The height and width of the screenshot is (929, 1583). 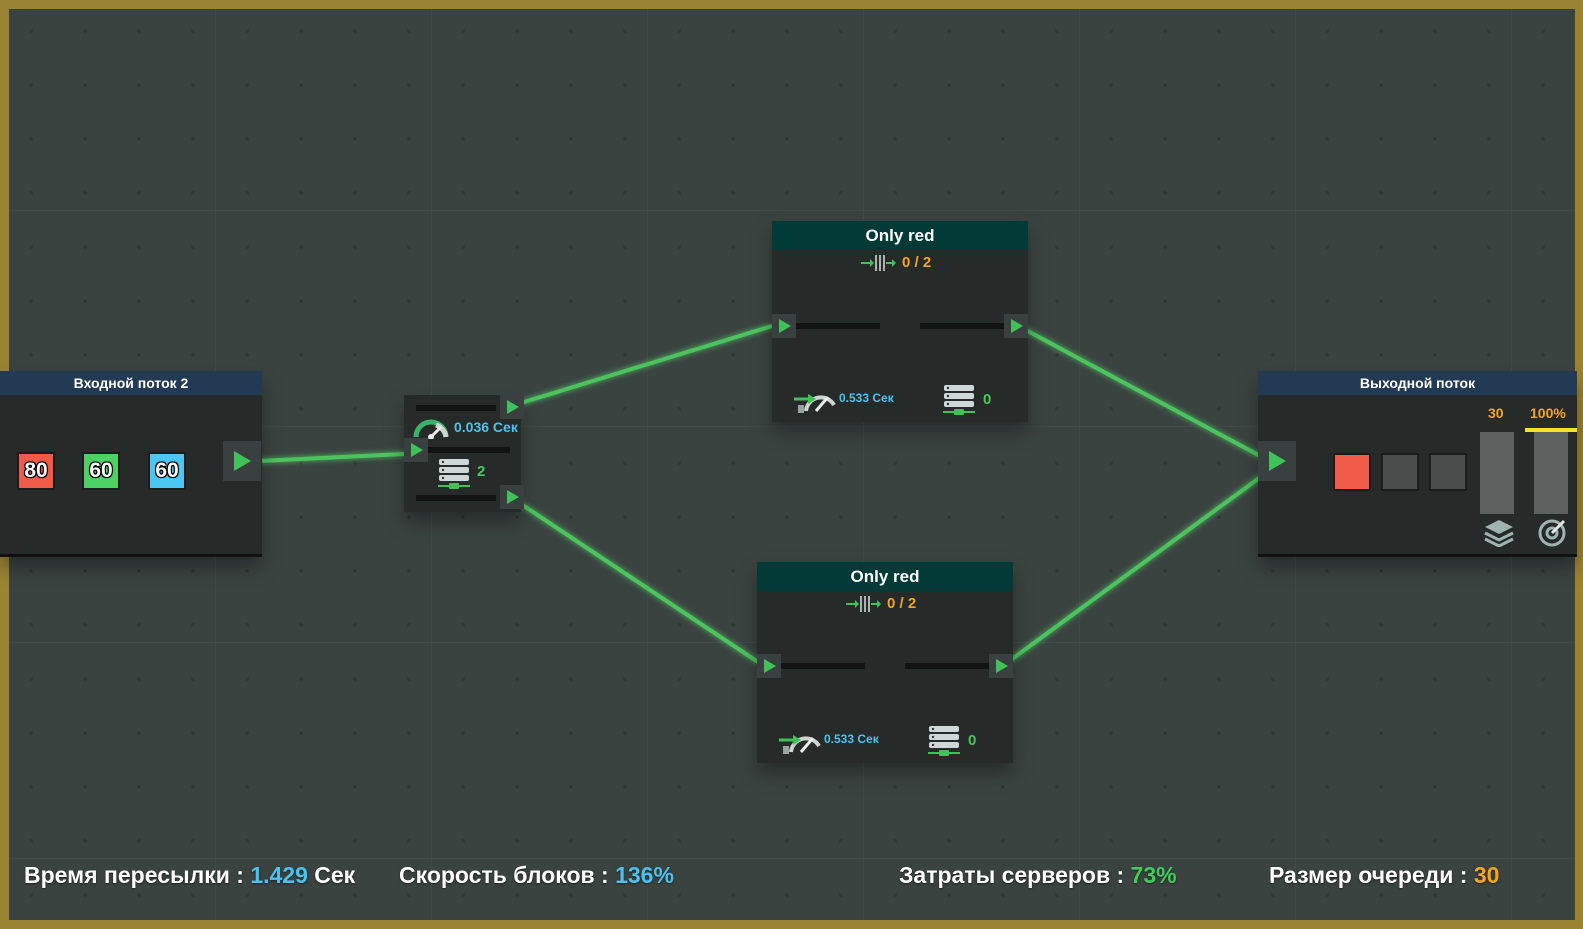 I want to click on filter-top-speed: 0.533 Сек, so click(x=866, y=398).